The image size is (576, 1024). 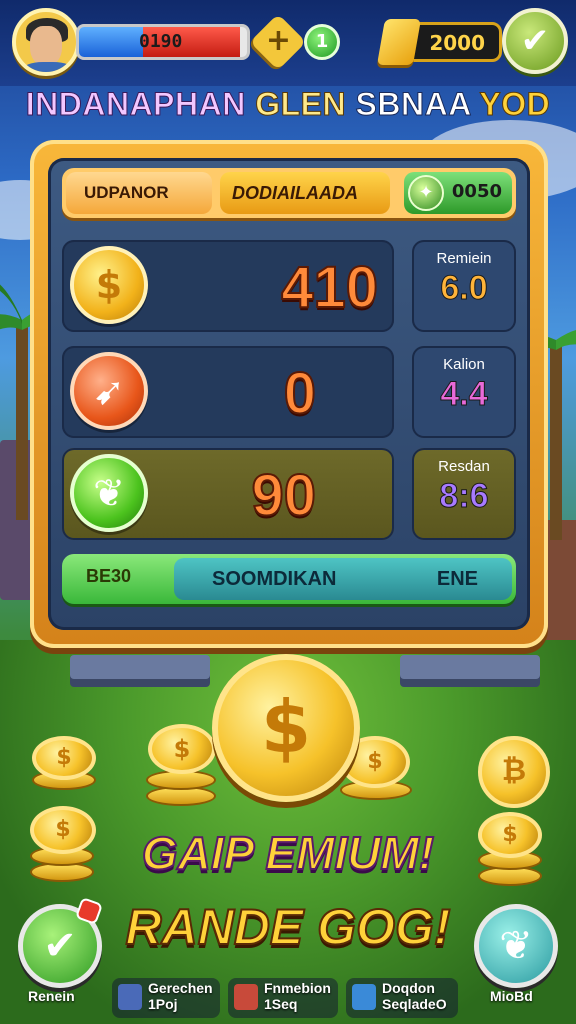 What do you see at coordinates (228, 286) in the screenshot?
I see `reward-row-1: $ 410` at bounding box center [228, 286].